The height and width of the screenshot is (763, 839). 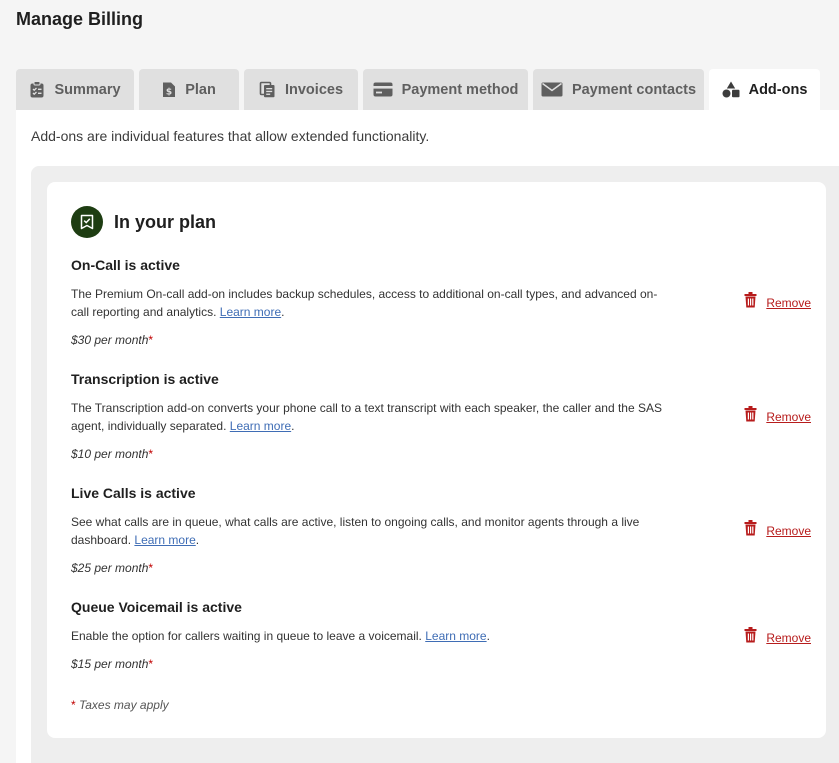 I want to click on credit-card-icon, so click(x=383, y=89).